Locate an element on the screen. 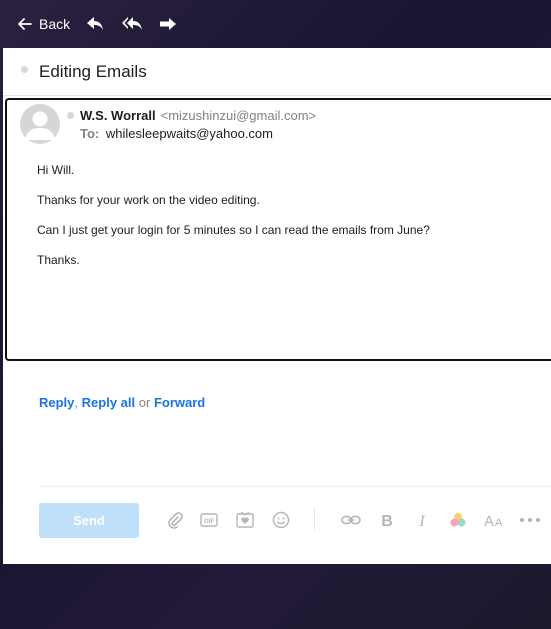 The width and height of the screenshot is (551, 629). avatar-person-icon is located at coordinates (40, 125).